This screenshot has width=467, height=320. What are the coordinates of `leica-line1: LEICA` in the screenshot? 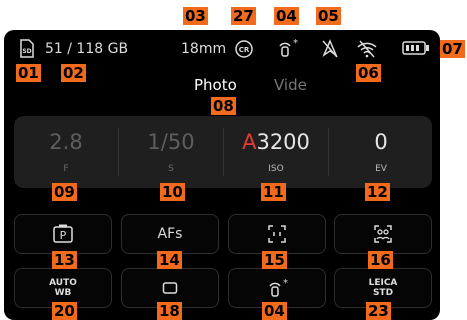 It's located at (383, 283).